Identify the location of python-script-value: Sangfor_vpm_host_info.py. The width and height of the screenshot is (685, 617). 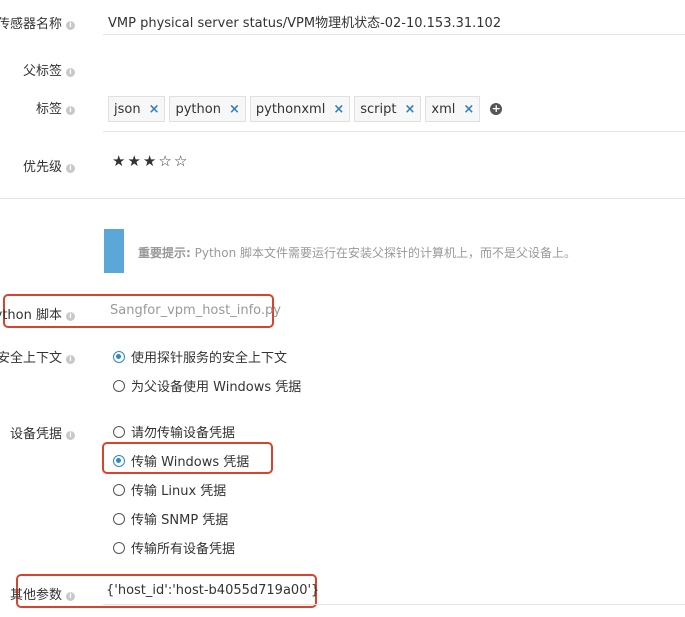
(195, 310).